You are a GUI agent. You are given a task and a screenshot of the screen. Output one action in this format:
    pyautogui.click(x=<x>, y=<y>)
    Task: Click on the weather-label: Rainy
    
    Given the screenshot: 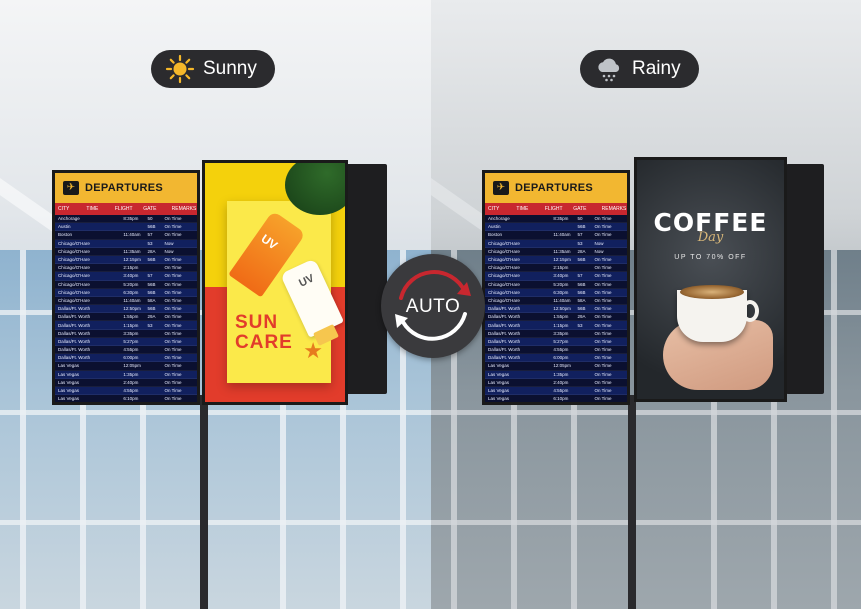 What is the action you would take?
    pyautogui.click(x=656, y=68)
    